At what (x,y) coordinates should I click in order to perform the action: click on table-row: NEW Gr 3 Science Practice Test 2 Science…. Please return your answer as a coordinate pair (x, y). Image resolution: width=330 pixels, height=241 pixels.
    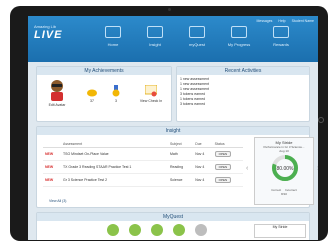
    Looking at the image, I should click on (143, 180).